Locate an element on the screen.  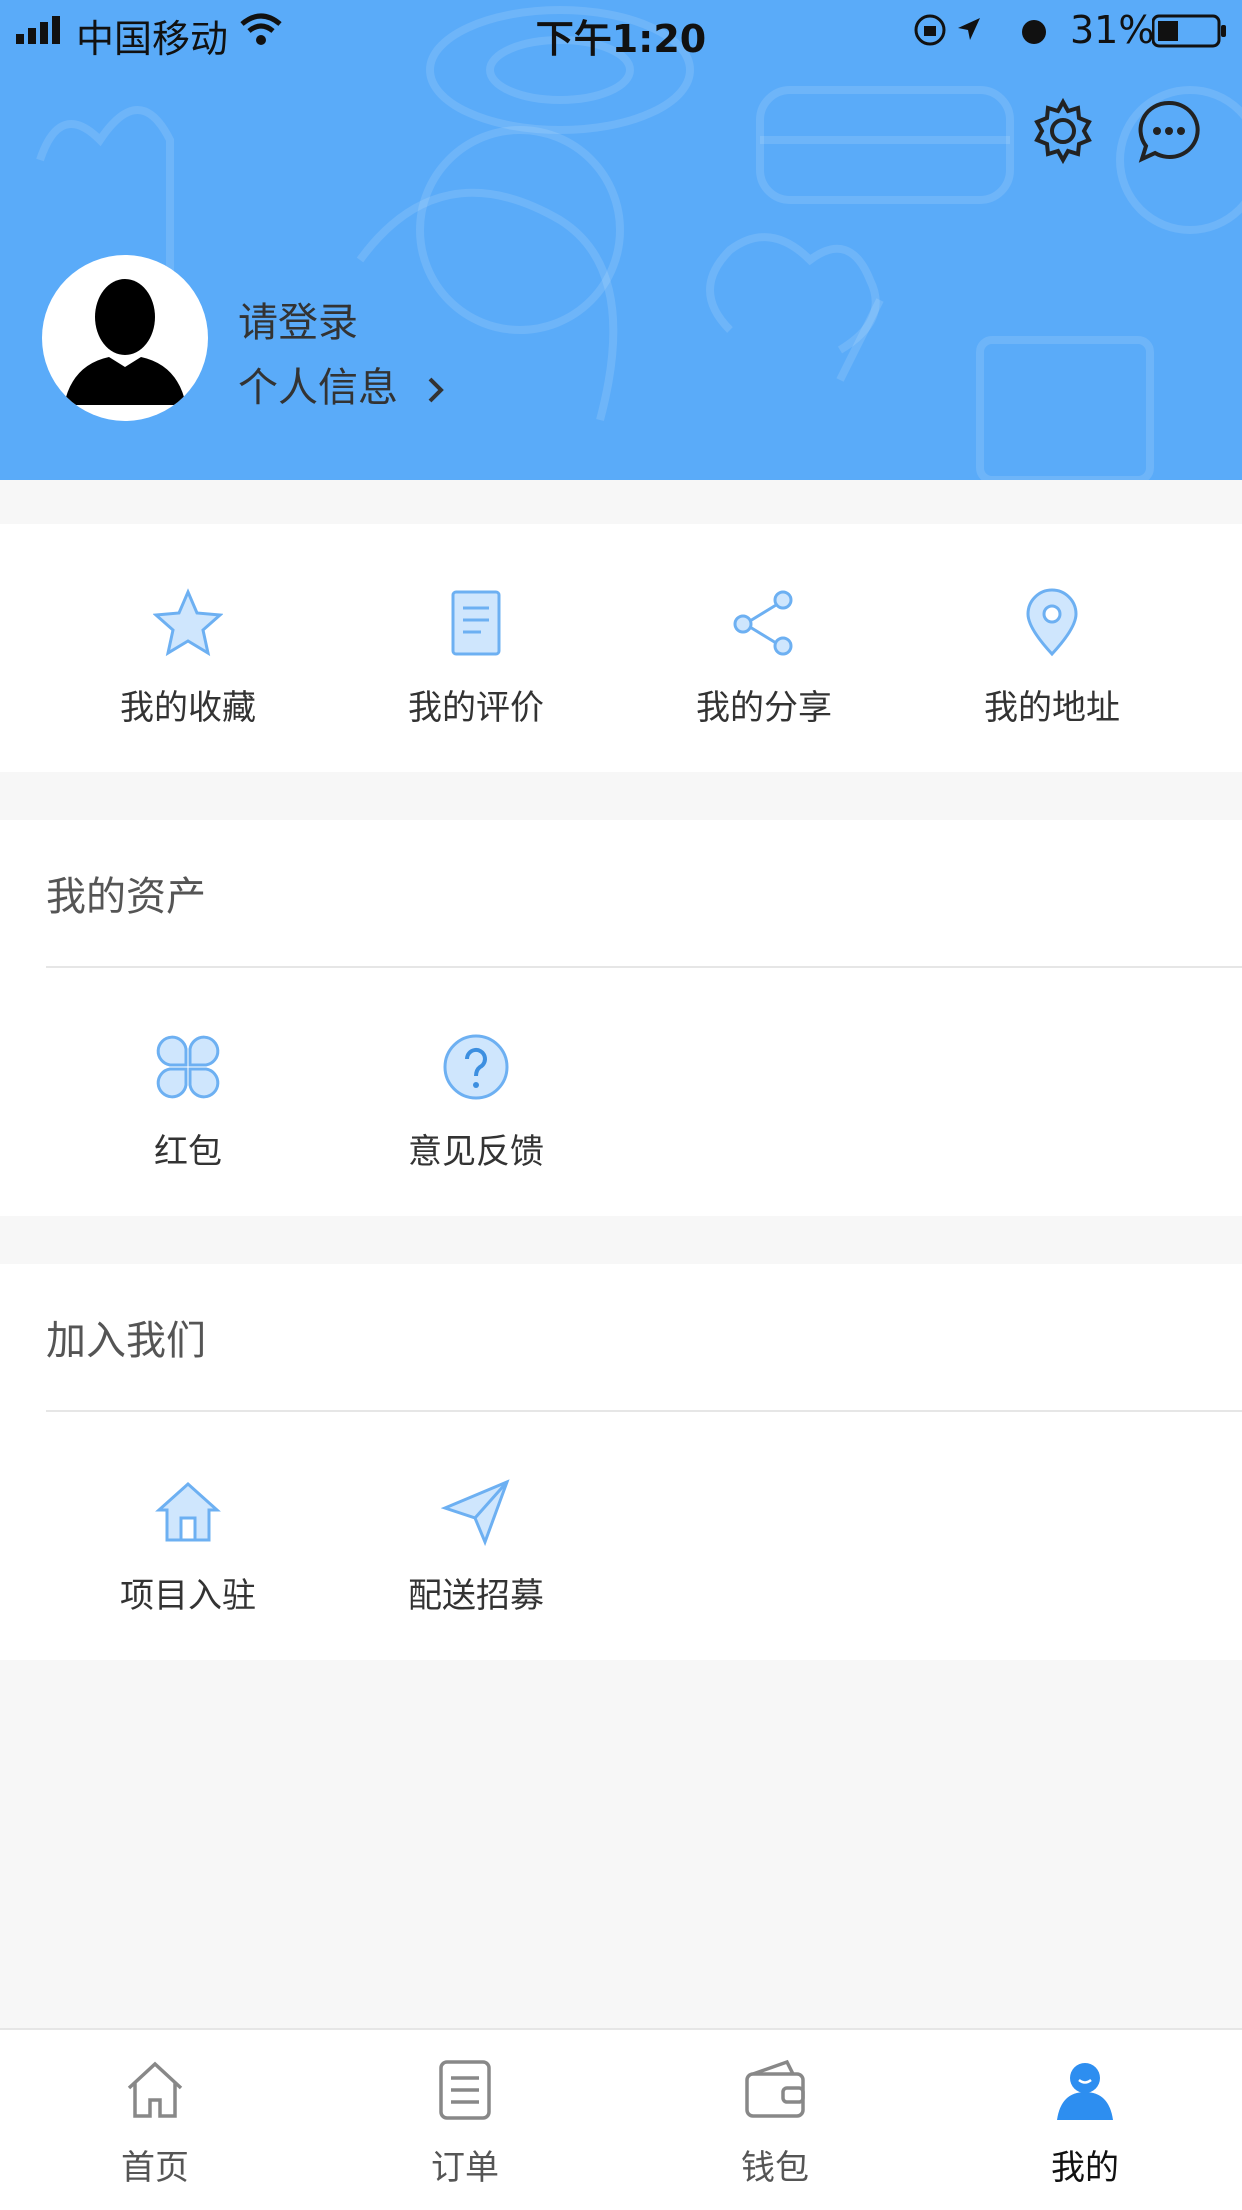
tab-home: 首页 is located at coordinates (155, 2109).